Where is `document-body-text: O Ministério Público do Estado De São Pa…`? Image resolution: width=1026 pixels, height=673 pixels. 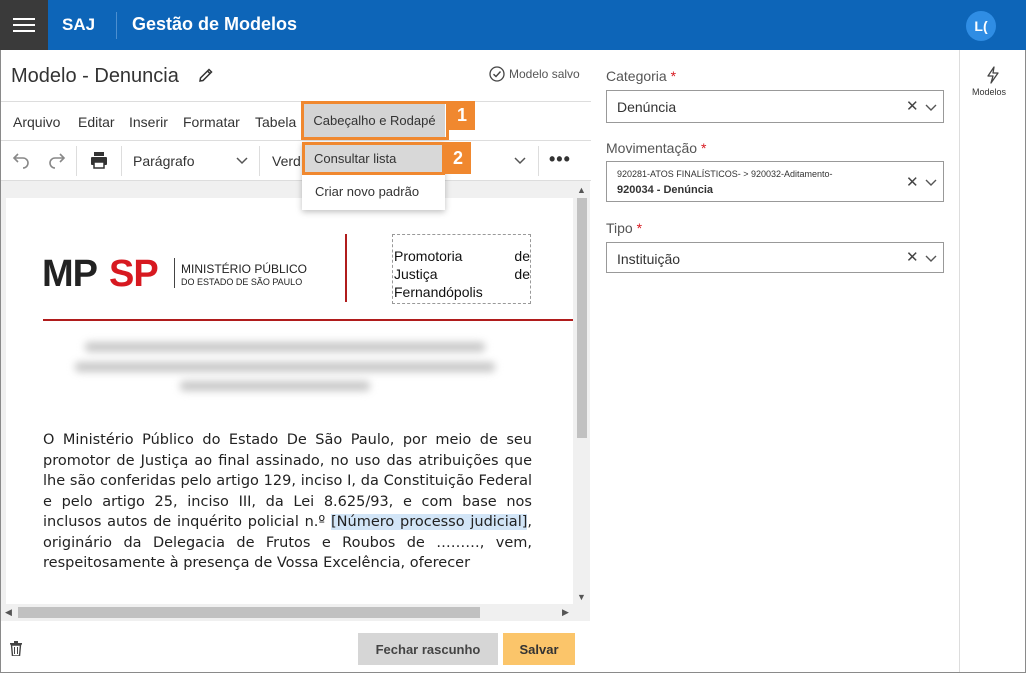
document-body-text: O Ministério Público do Estado De São Pa… is located at coordinates (287, 502).